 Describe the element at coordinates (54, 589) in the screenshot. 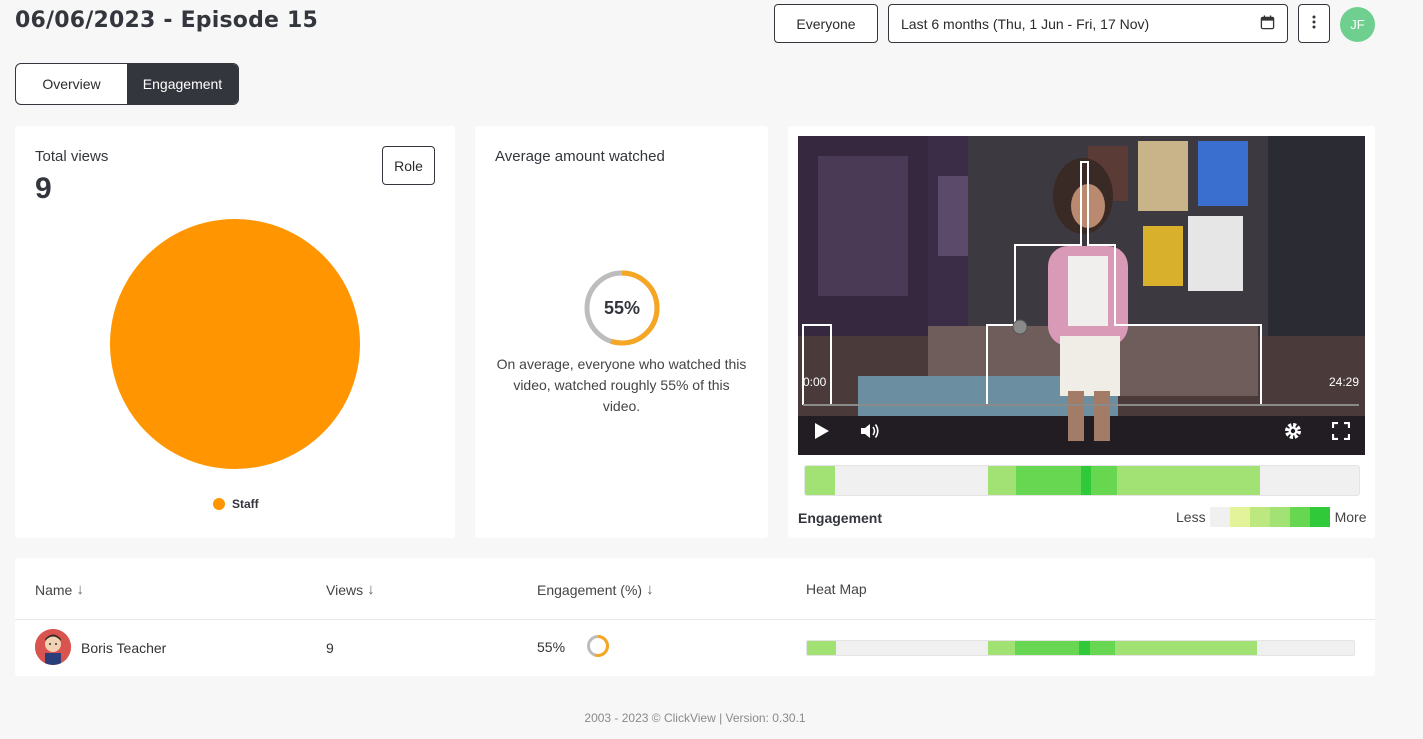

I see `column-header-name-label: Name` at that location.